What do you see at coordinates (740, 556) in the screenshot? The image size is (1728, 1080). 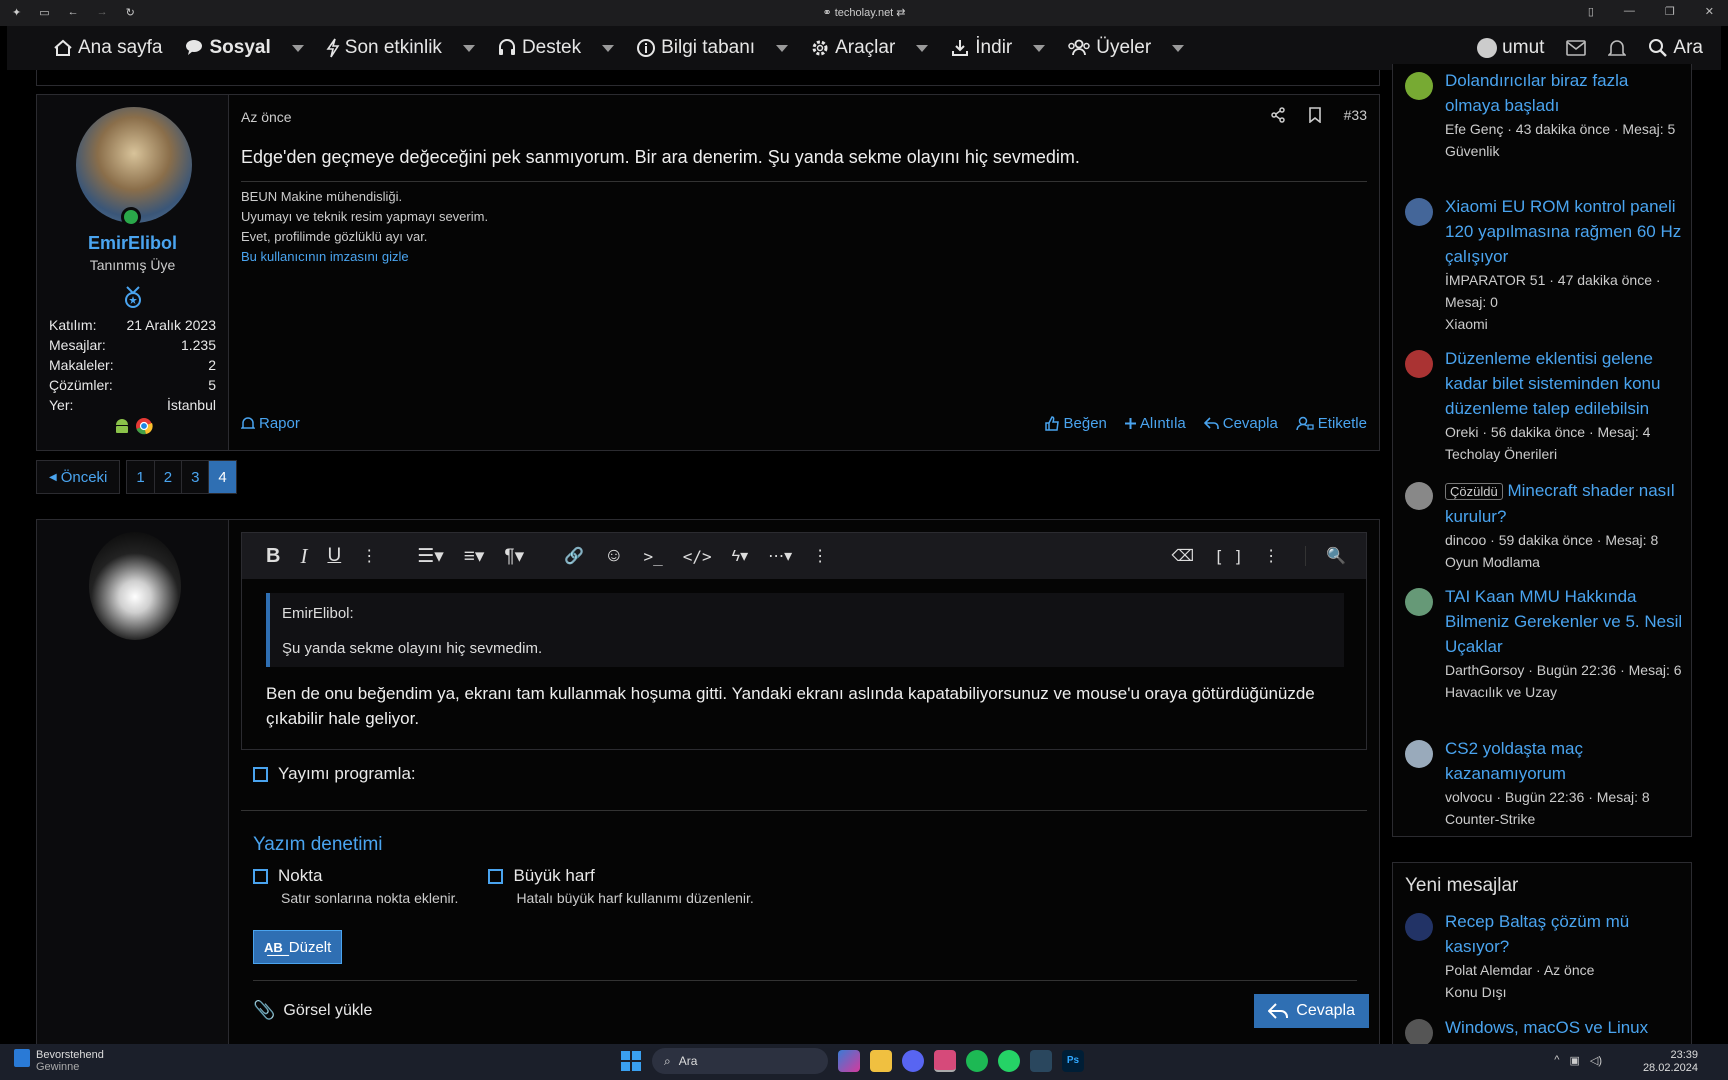 I see `bolt-icon: ϟ▾` at bounding box center [740, 556].